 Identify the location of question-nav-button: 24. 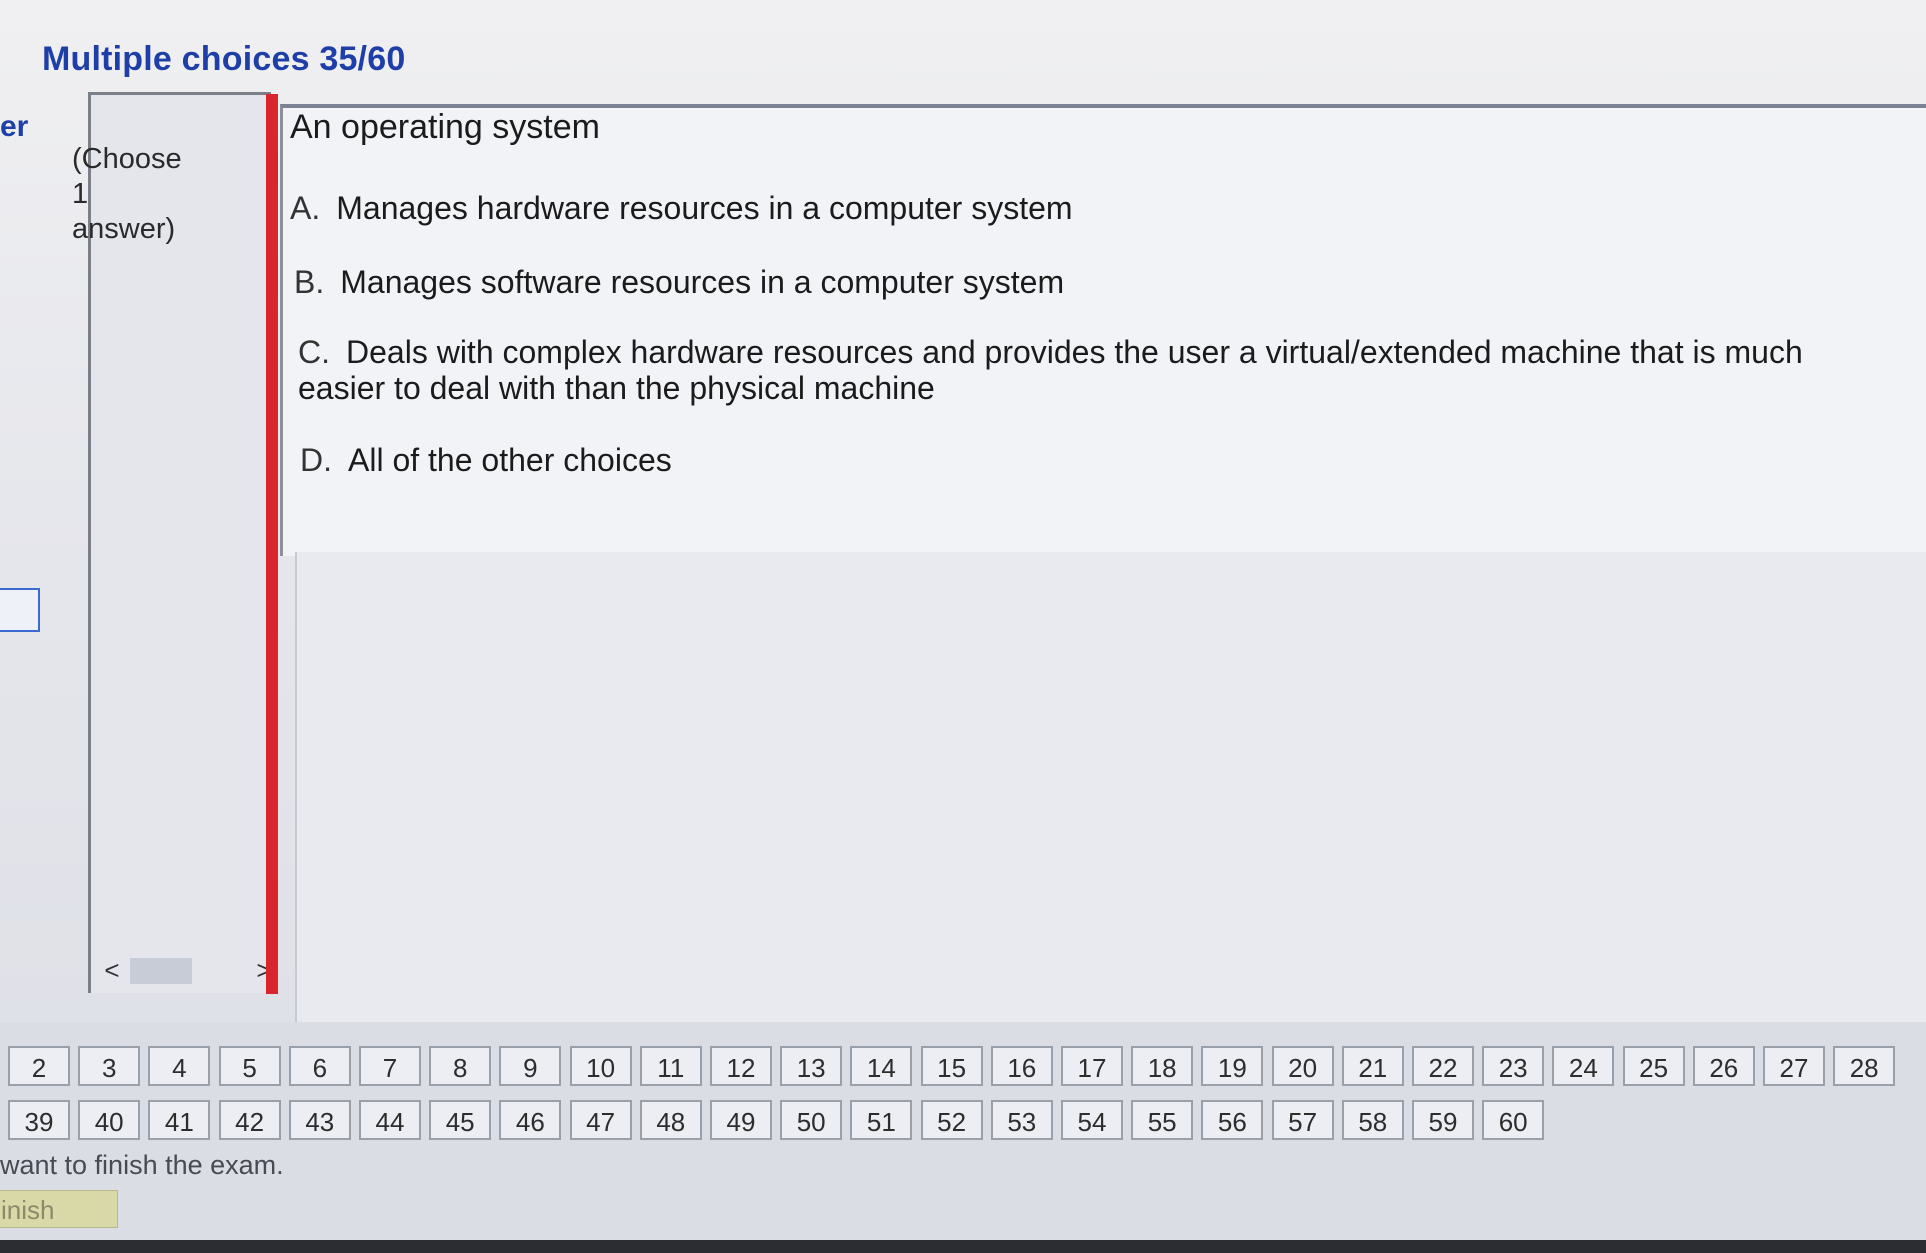
(1583, 1066).